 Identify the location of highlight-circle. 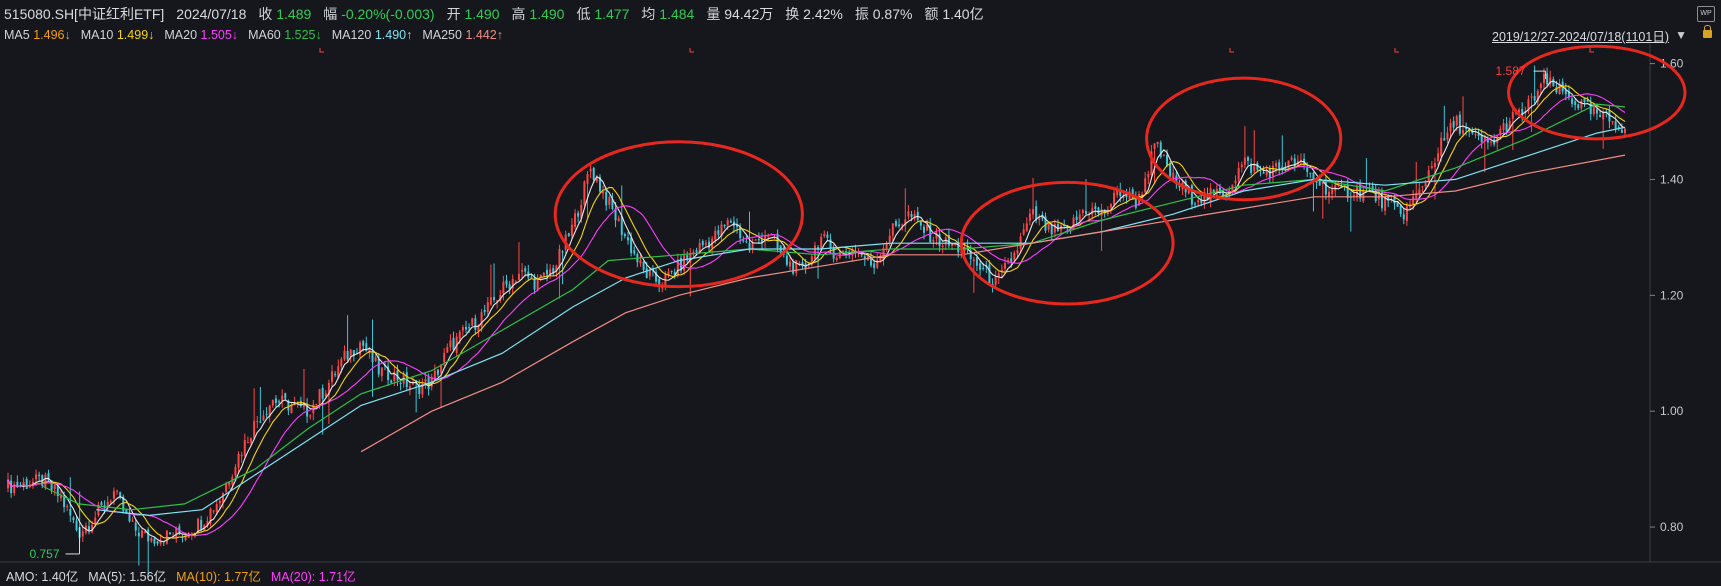
(1244, 139).